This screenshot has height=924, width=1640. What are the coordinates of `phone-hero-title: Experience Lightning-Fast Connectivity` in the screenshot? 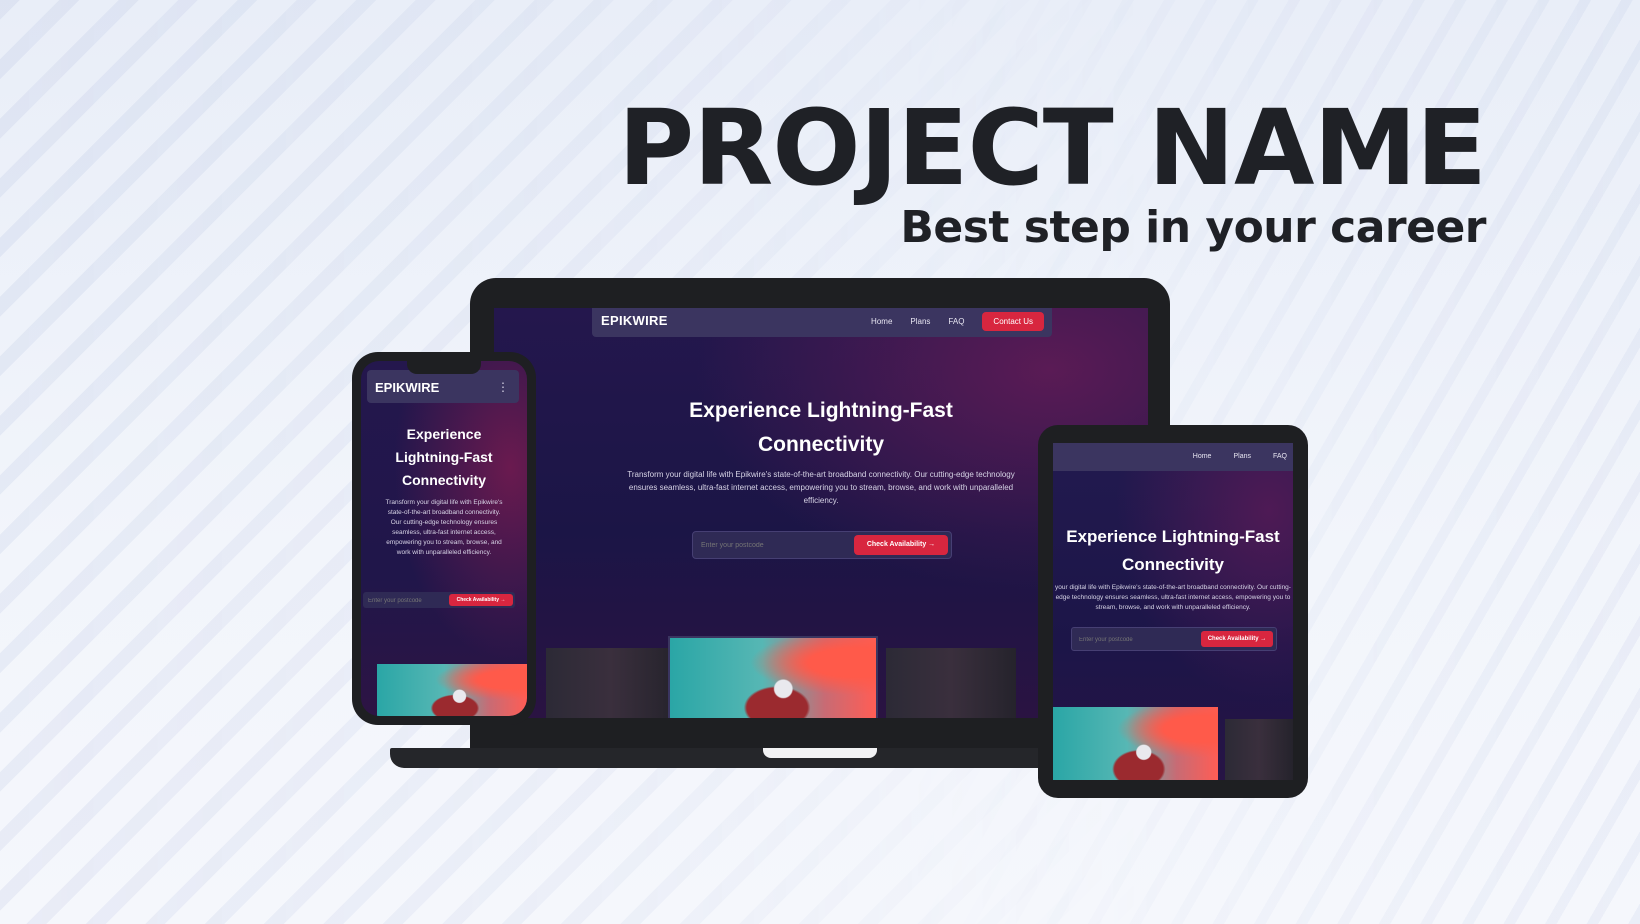 It's located at (444, 457).